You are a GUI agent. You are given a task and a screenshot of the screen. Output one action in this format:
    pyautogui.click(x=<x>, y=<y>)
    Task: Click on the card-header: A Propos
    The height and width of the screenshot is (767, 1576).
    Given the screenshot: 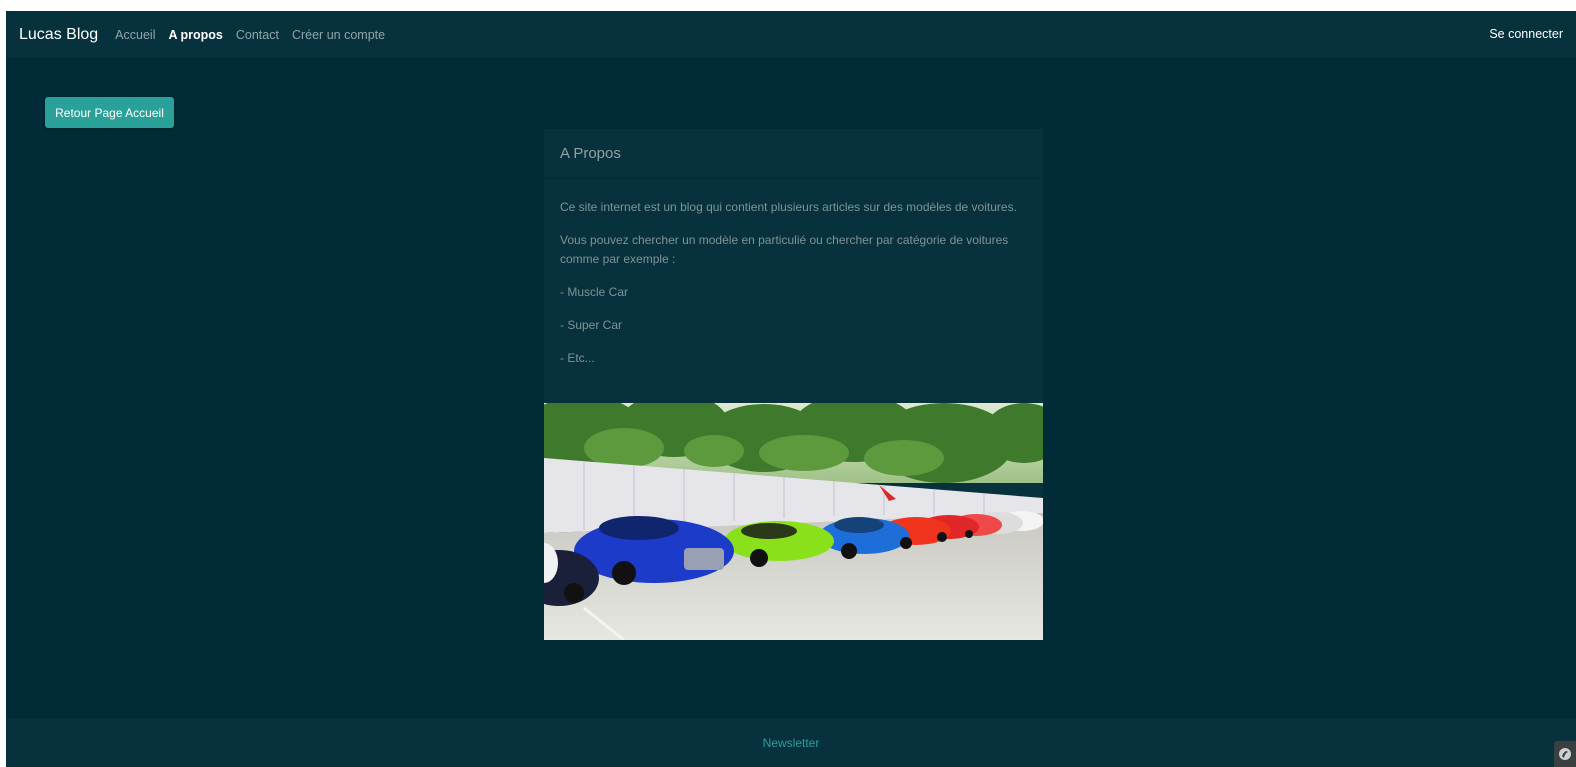 What is the action you would take?
    pyautogui.click(x=793, y=154)
    